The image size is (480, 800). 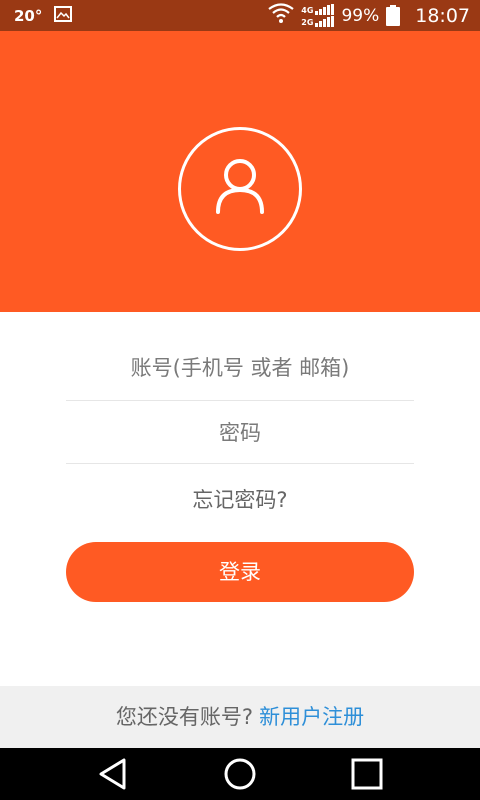 I want to click on forgot-password-link: 忘记密码?, so click(x=240, y=499).